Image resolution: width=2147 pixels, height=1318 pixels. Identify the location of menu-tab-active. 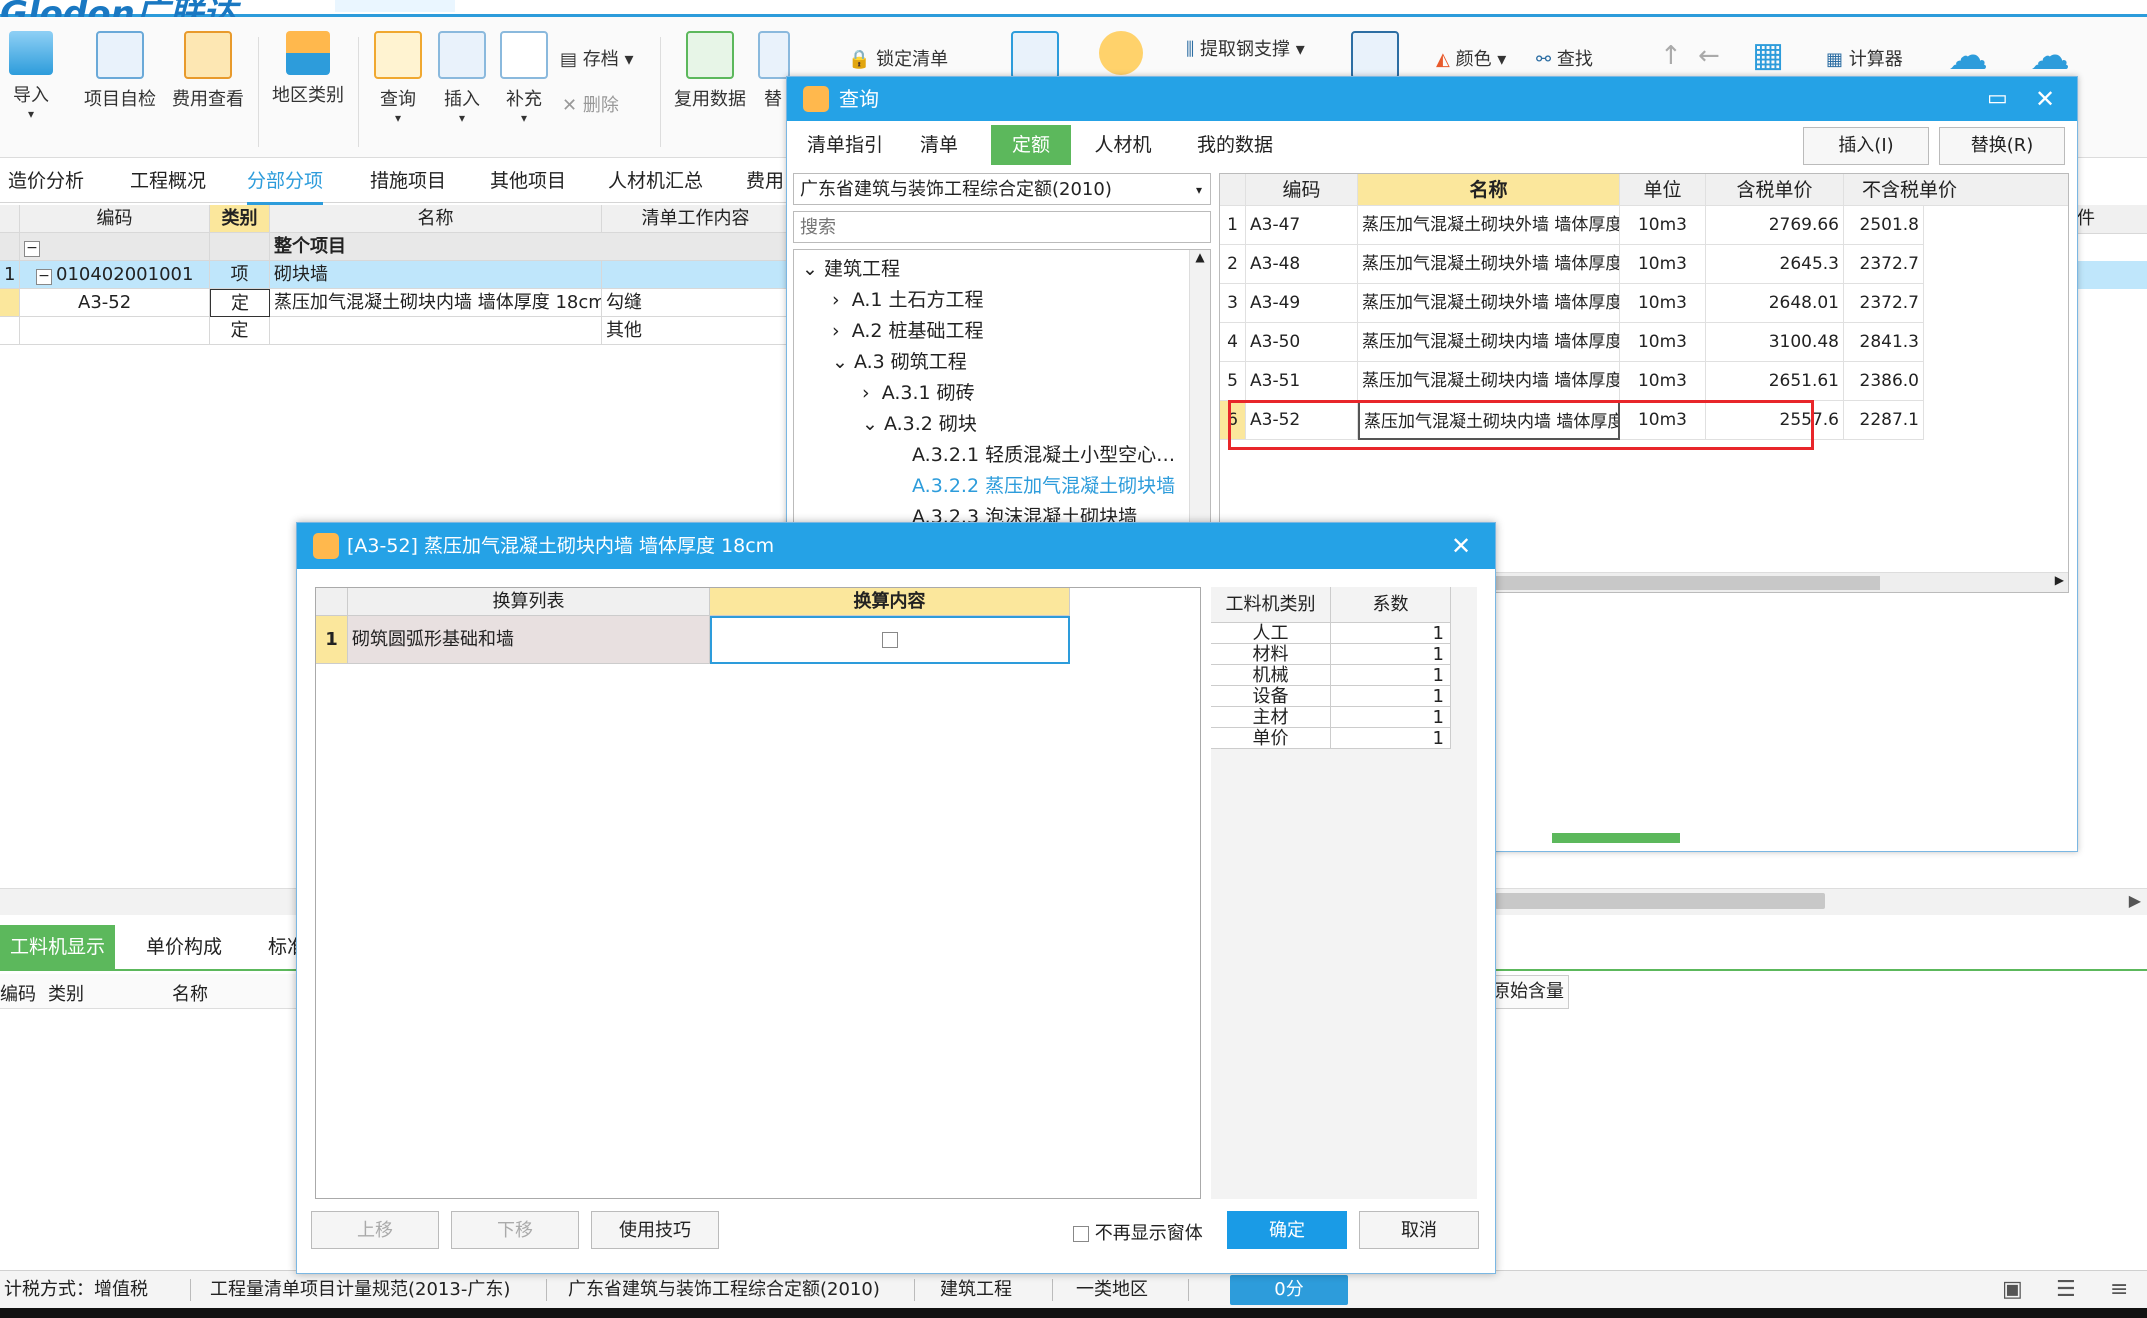
(395, 6).